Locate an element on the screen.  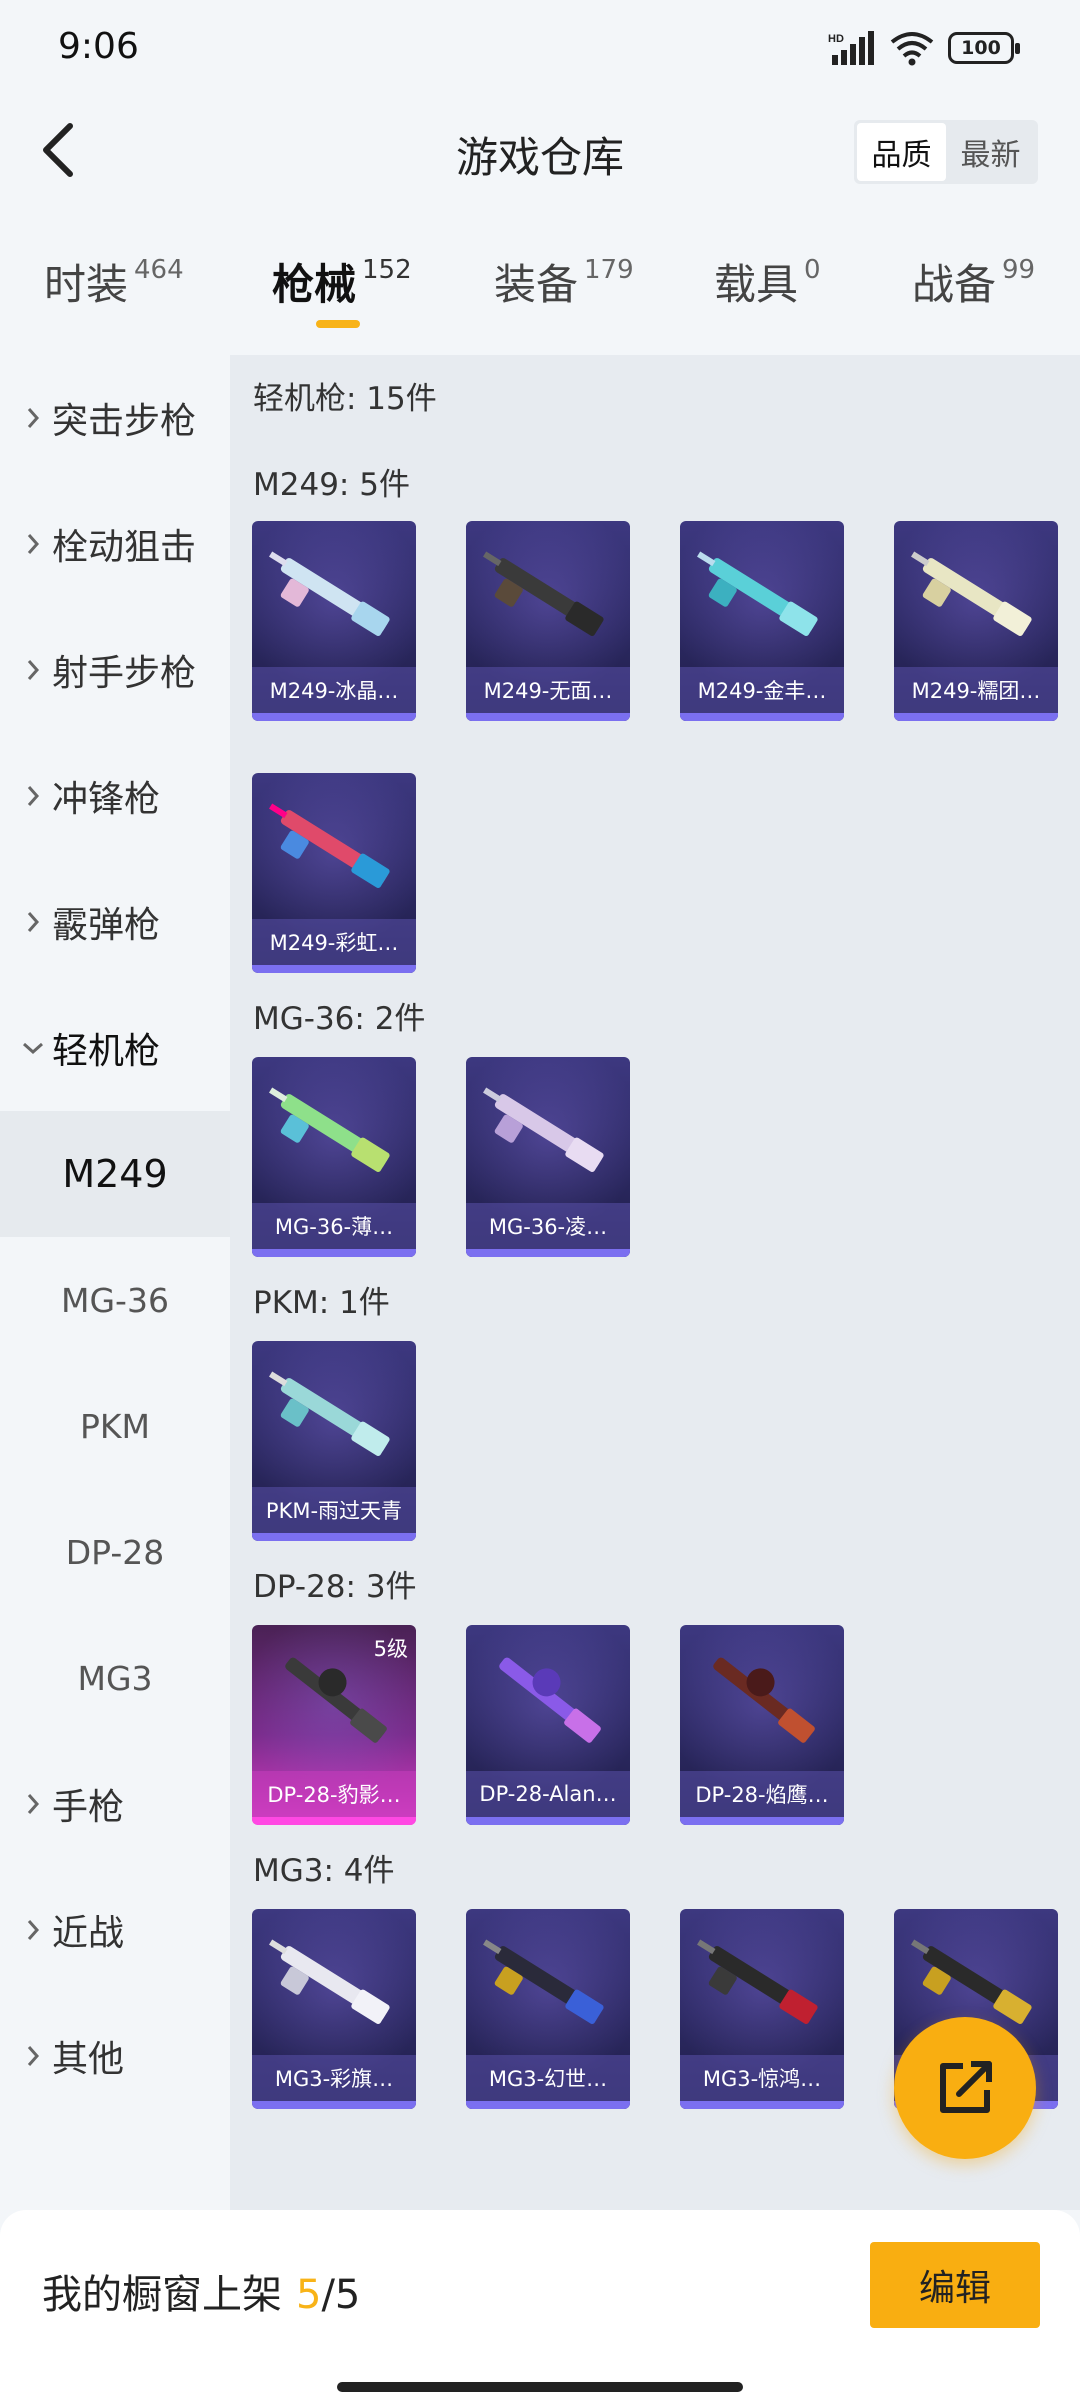
showcase-status: 我的橱窗上架 5 /5 is located at coordinates (201, 2291).